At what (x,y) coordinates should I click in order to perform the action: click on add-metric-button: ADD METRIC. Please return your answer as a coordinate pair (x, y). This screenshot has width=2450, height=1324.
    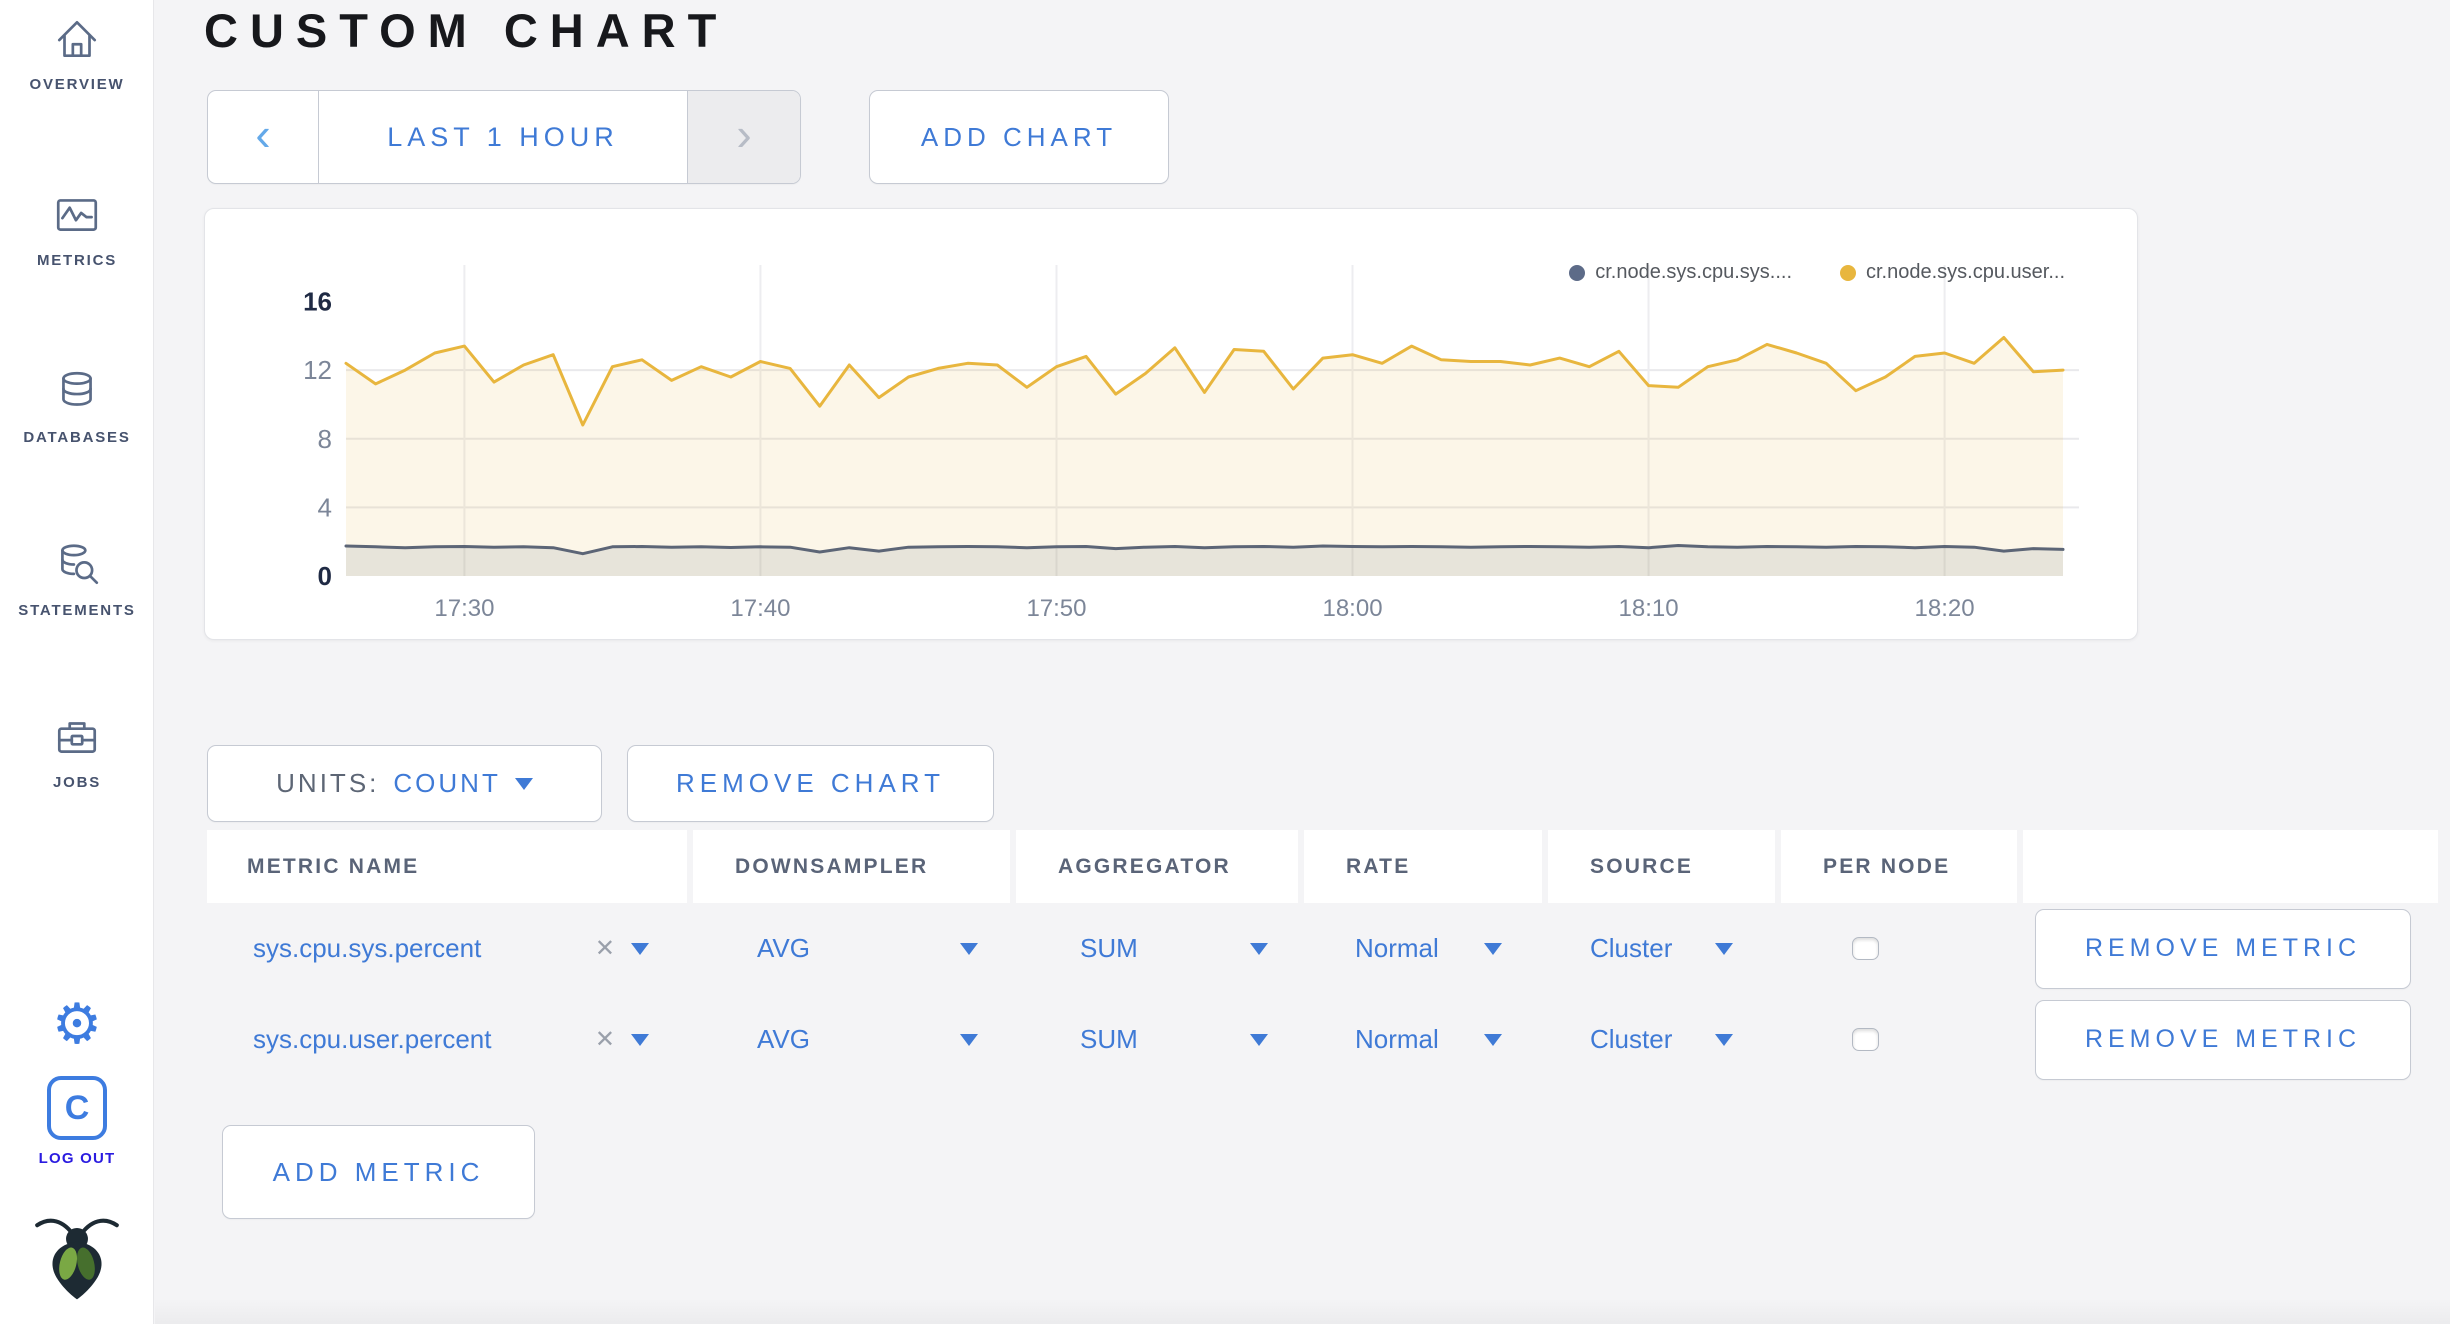
    Looking at the image, I should click on (378, 1172).